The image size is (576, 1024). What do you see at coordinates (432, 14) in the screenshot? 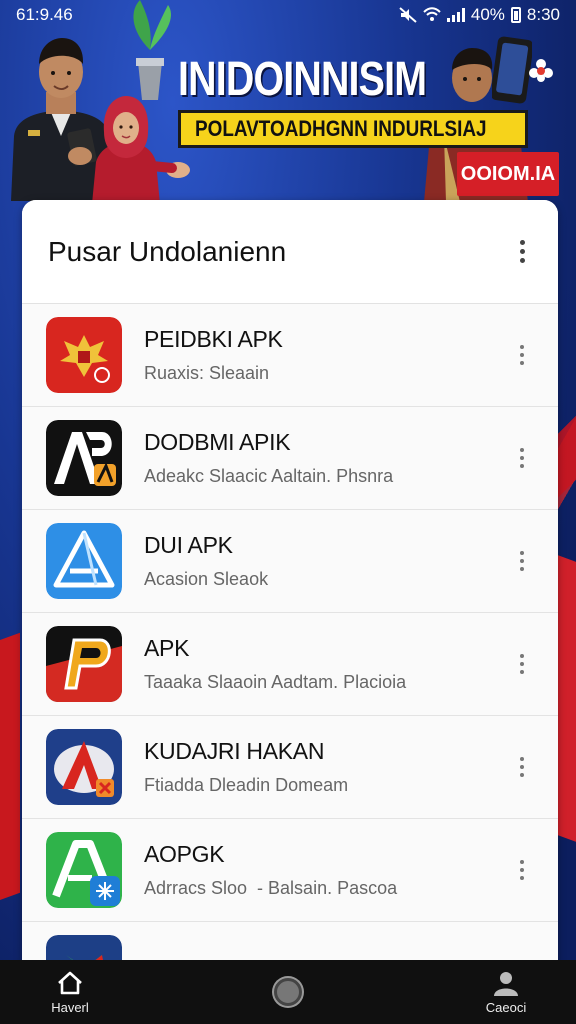
I see `wifi-icon` at bounding box center [432, 14].